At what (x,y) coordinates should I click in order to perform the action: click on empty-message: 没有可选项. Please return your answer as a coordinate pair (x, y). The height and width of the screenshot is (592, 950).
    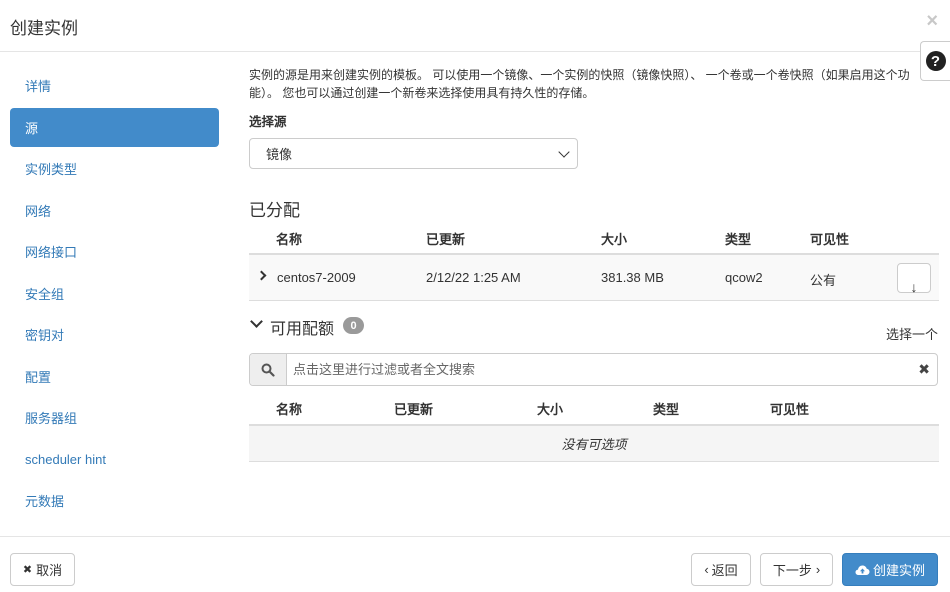
    Looking at the image, I should click on (594, 444).